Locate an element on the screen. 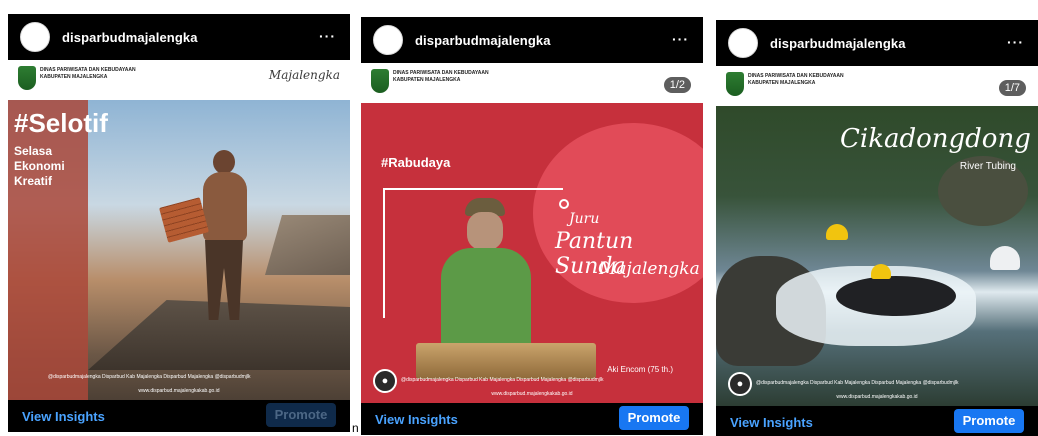 This screenshot has height=436, width=1038. kacapi-instrument is located at coordinates (506, 361).